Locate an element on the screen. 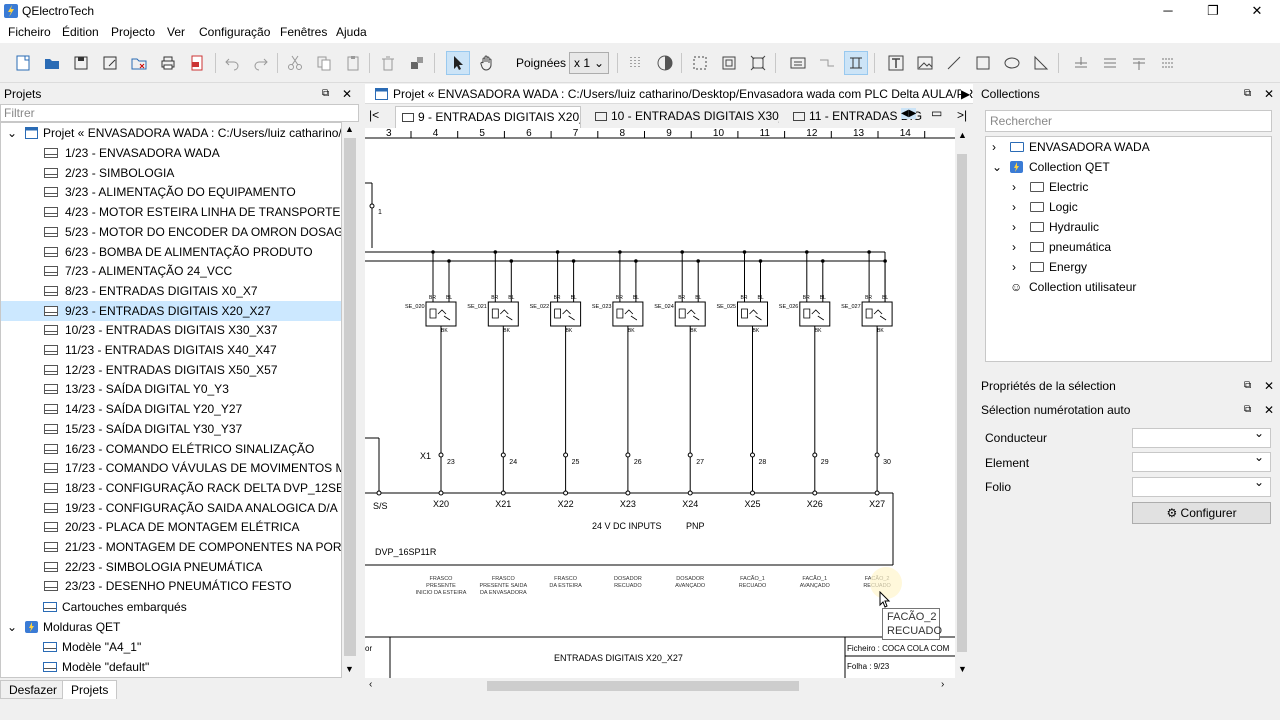 This screenshot has width=1280, height=720. close-project-icon is located at coordinates (139, 63).